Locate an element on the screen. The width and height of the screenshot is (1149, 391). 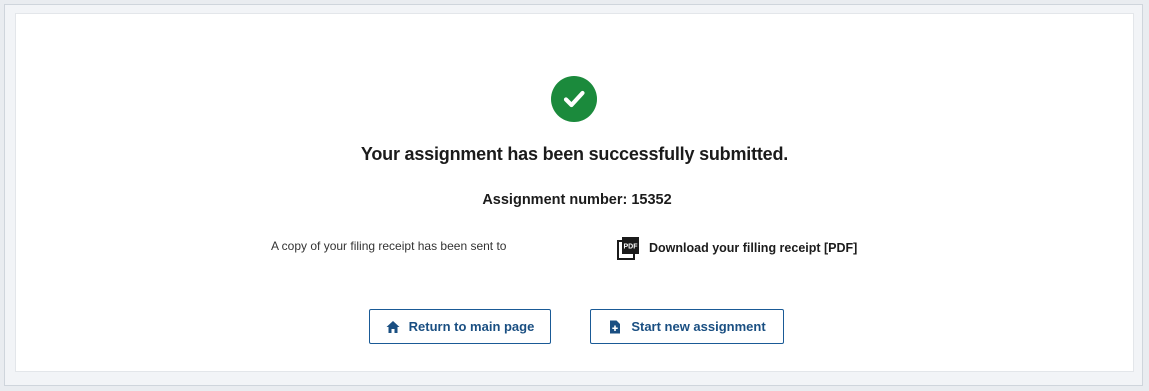
download-receipt-link: PDF Download your filling receipt [PDF] is located at coordinates (737, 248).